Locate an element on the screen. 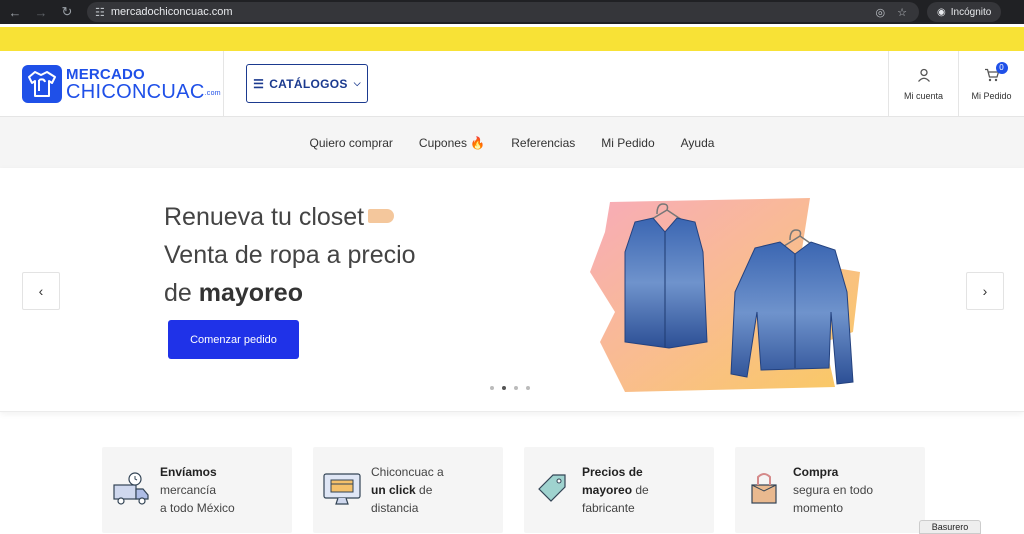 This screenshot has height=534, width=1024. catalogs-button: ☰ CATÁLOGOS ⌵ is located at coordinates (307, 83).